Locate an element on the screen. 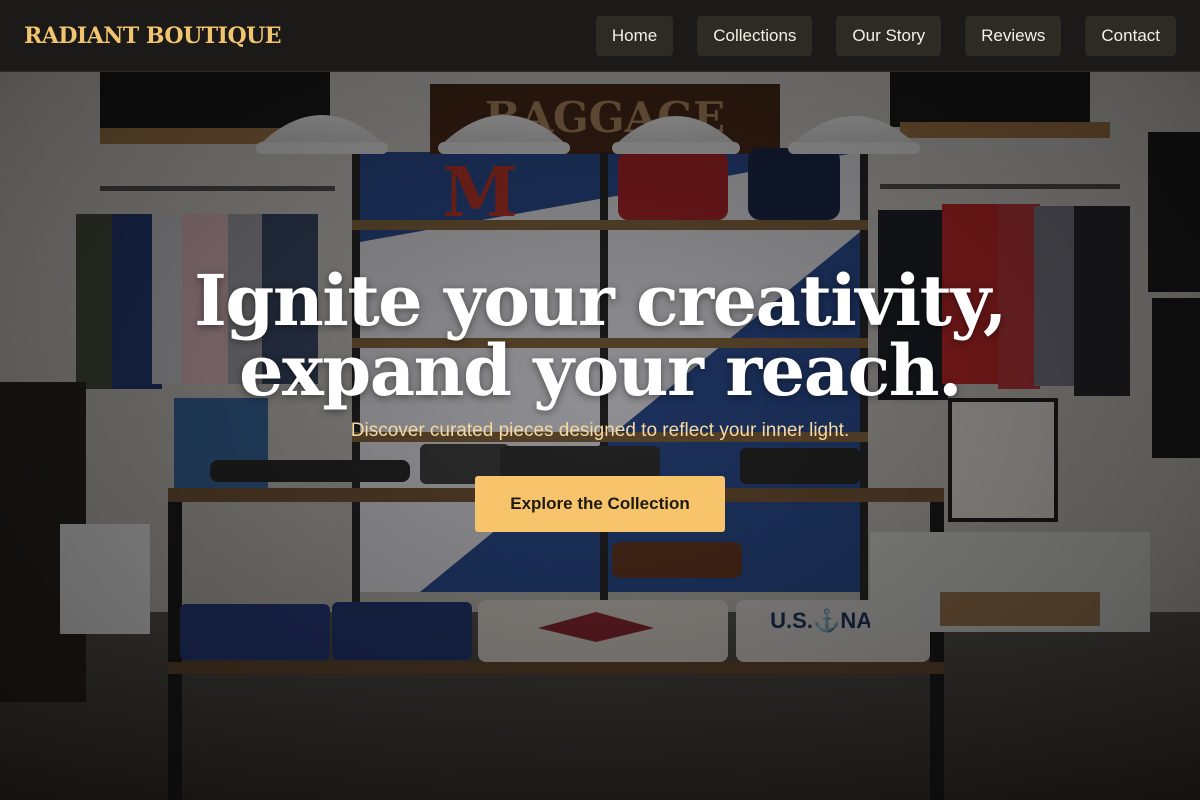 The height and width of the screenshot is (800, 1200). nav-contact: Contact is located at coordinates (1130, 35).